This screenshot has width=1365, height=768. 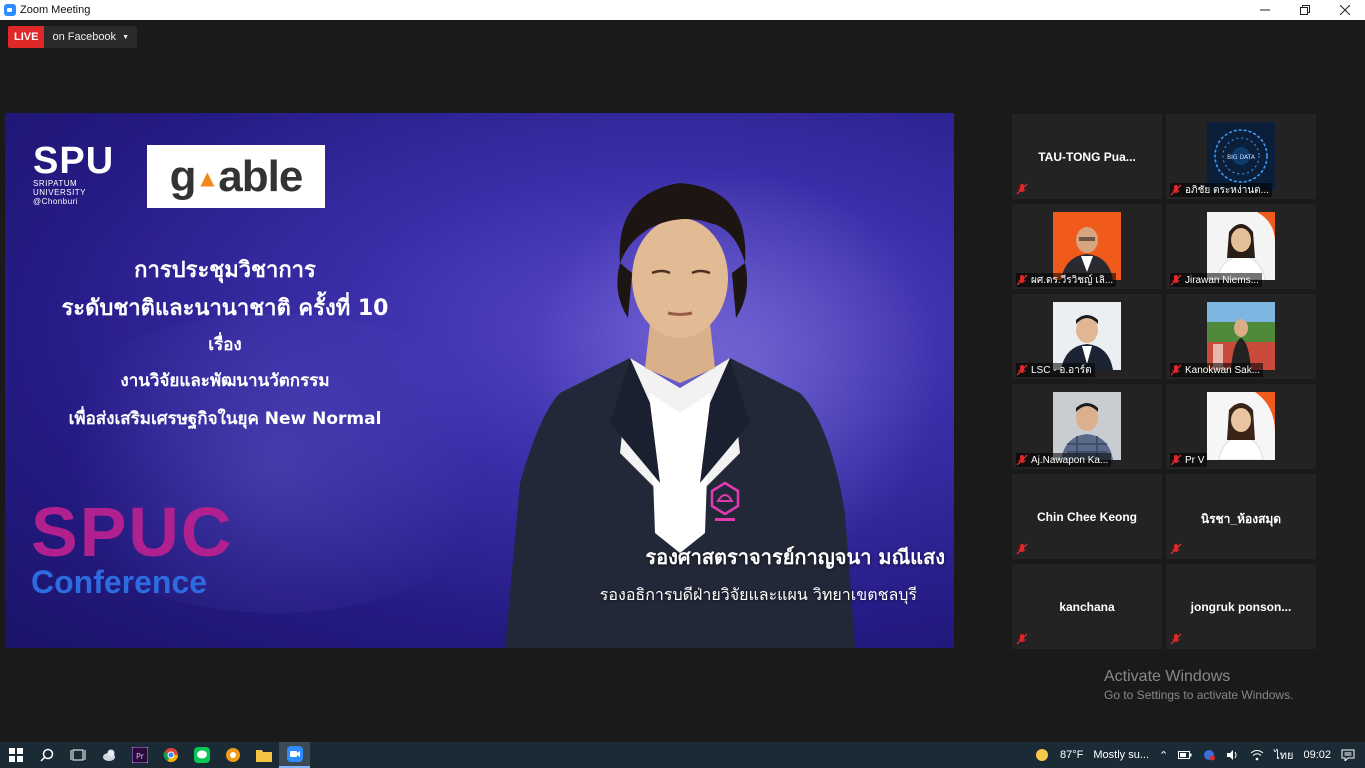 I want to click on taskbar-app-chrome, so click(x=170, y=755).